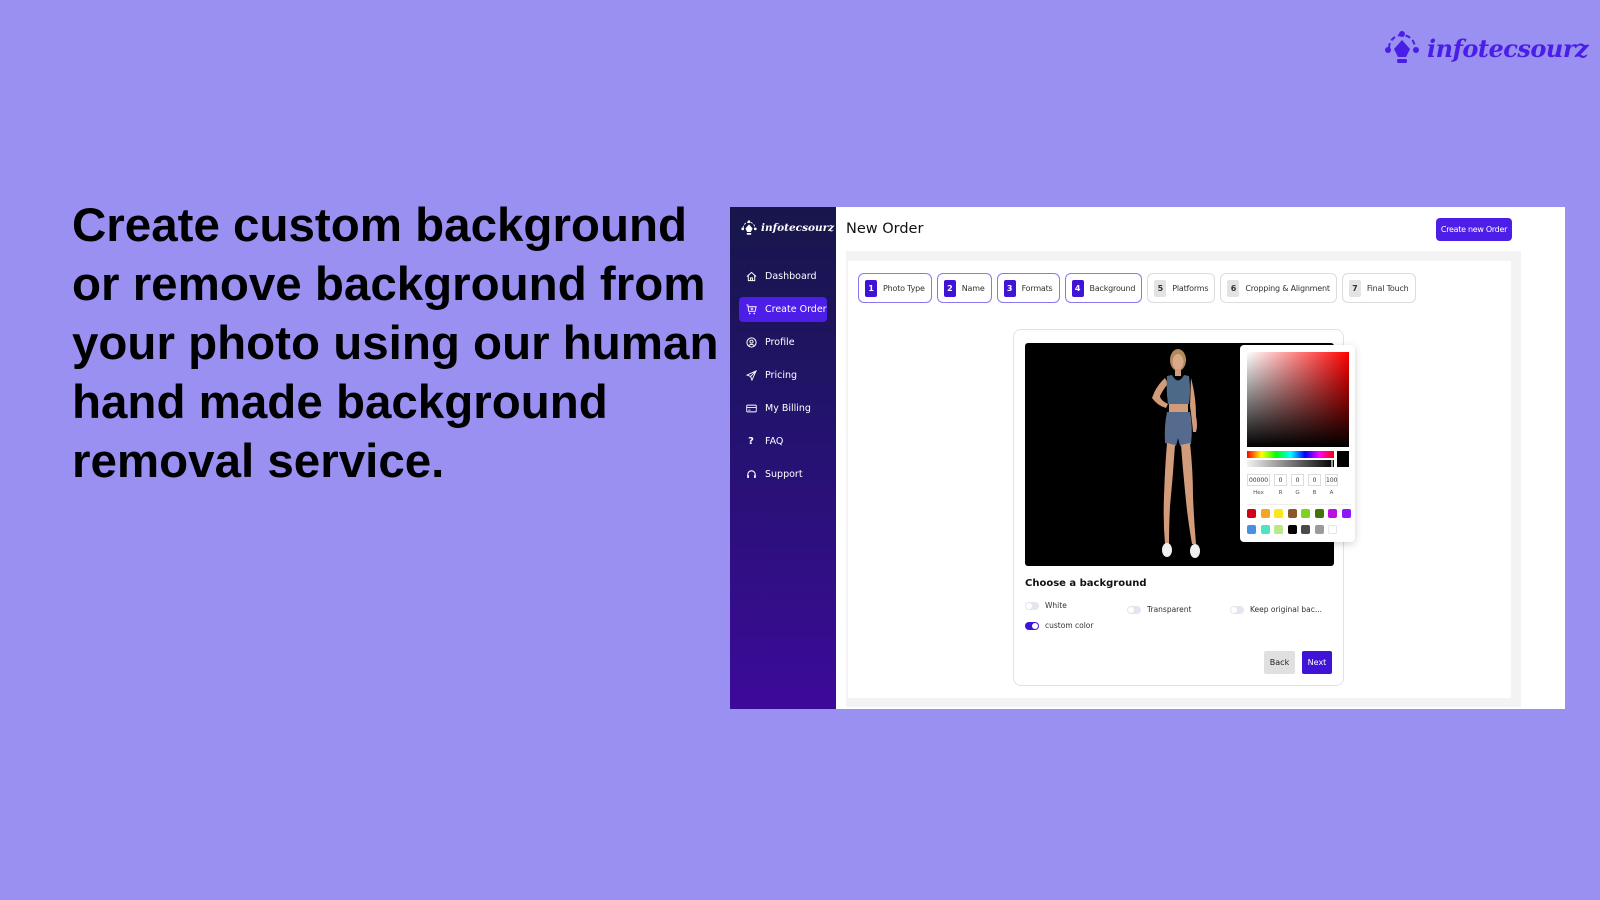  Describe the element at coordinates (973, 288) in the screenshot. I see `step-label: Name` at that location.